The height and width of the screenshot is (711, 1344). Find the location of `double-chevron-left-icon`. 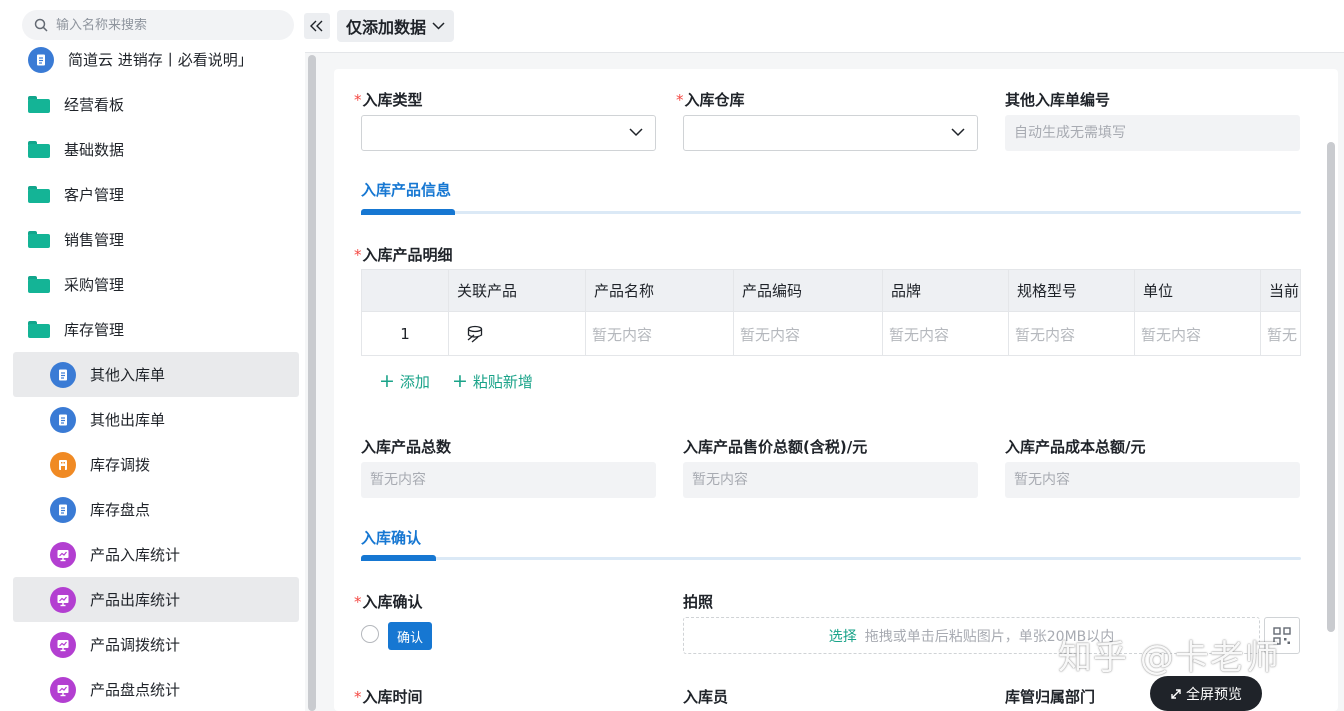

double-chevron-left-icon is located at coordinates (316, 26).